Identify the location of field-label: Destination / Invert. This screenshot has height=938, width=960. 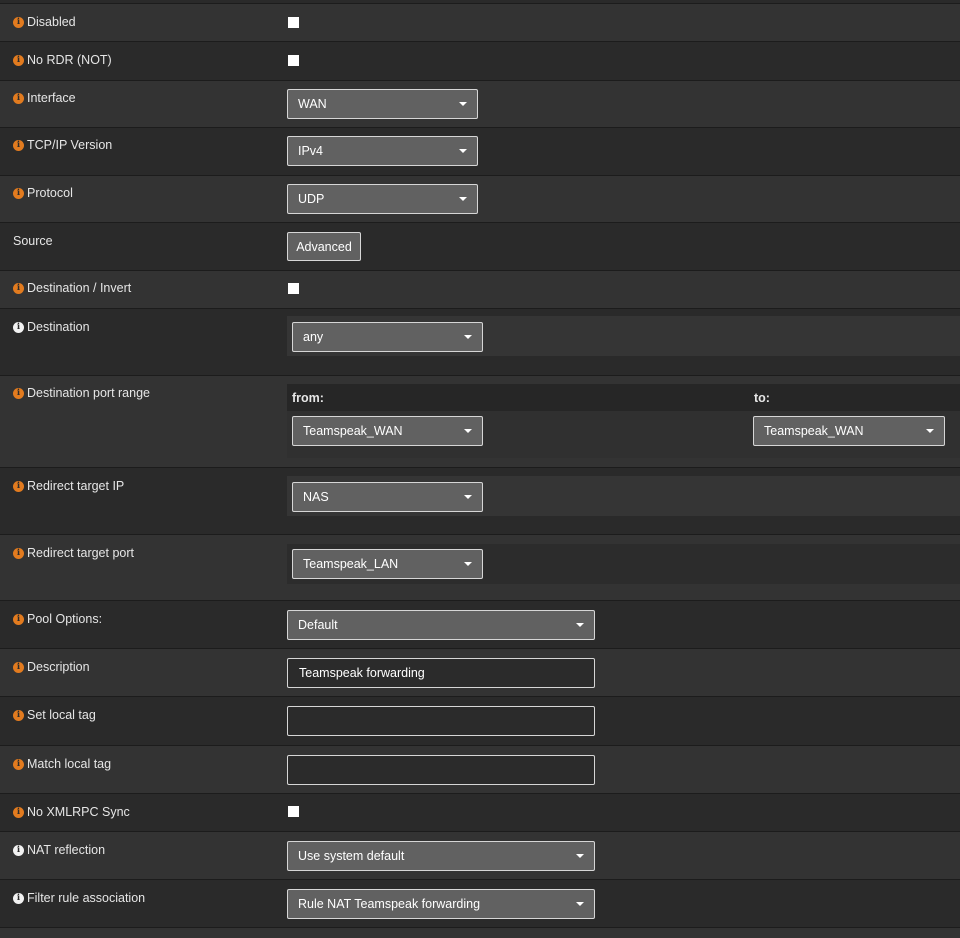
(79, 288).